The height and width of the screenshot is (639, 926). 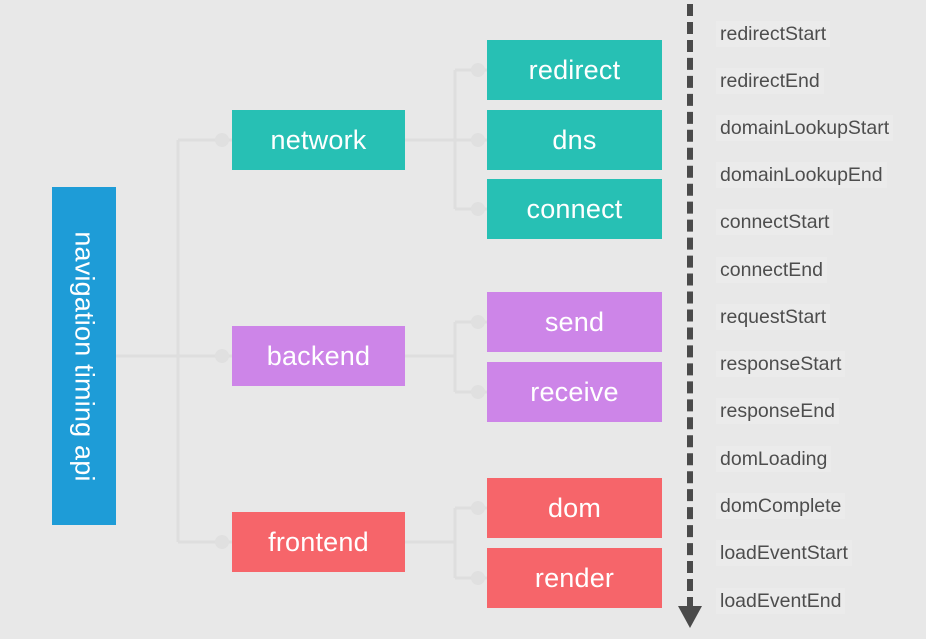 I want to click on timeline-event-domcomplete: domComplete, so click(x=781, y=506).